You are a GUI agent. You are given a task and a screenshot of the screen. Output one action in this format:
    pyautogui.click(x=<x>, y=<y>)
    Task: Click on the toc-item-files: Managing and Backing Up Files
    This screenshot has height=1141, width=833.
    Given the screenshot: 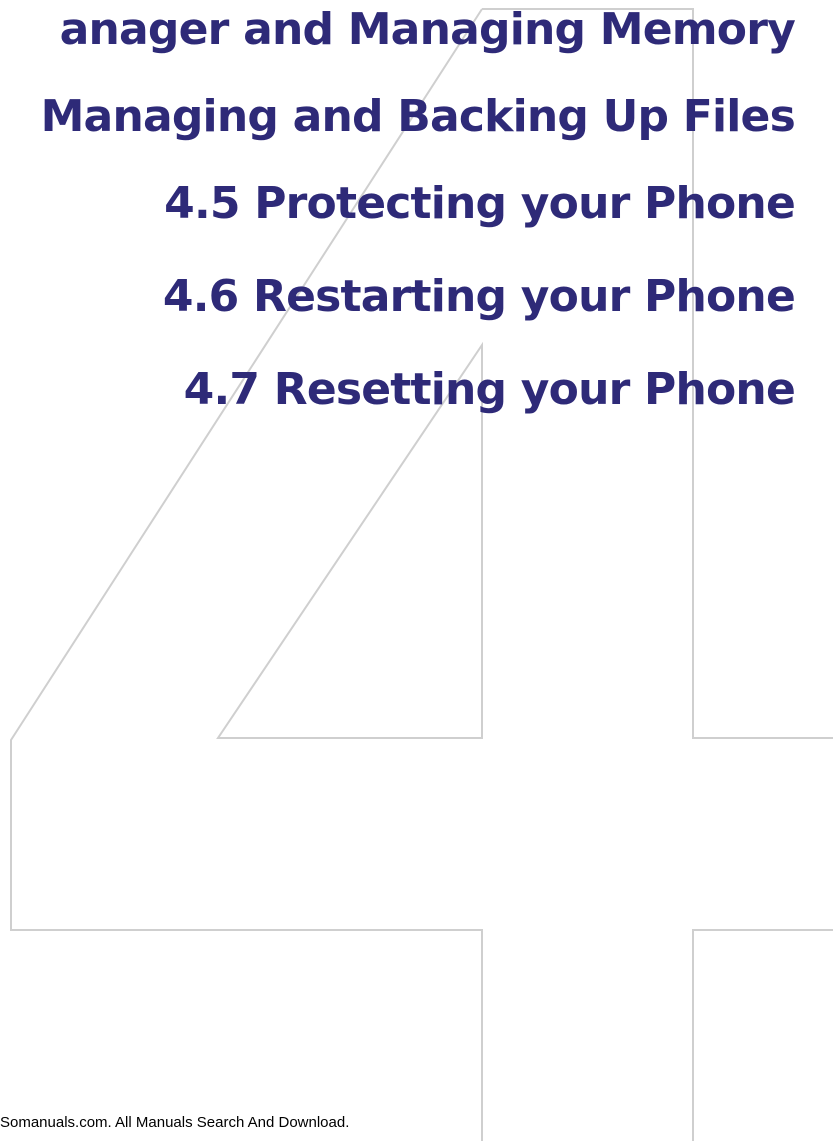 What is the action you would take?
    pyautogui.click(x=418, y=116)
    